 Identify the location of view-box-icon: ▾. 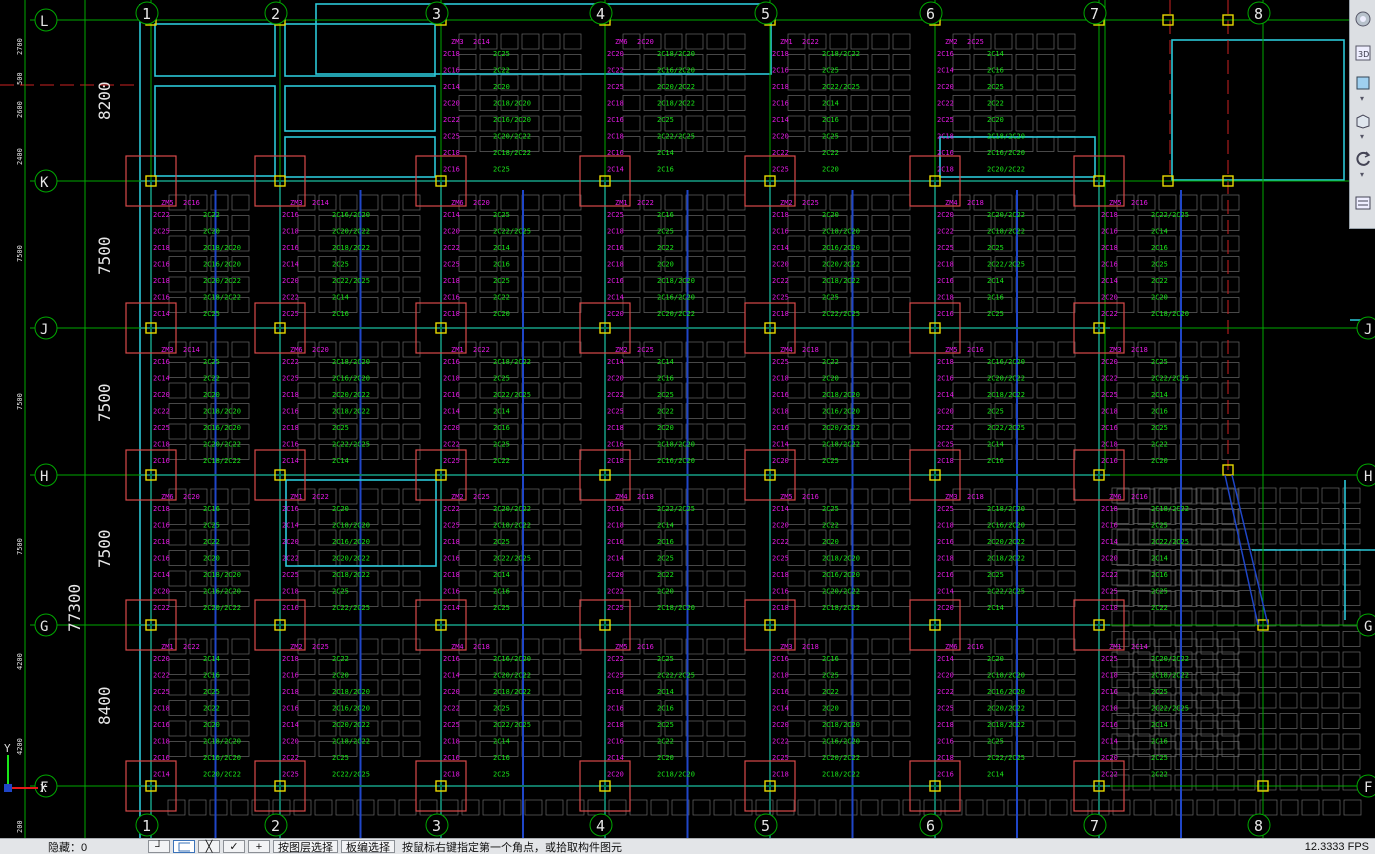
(1363, 125).